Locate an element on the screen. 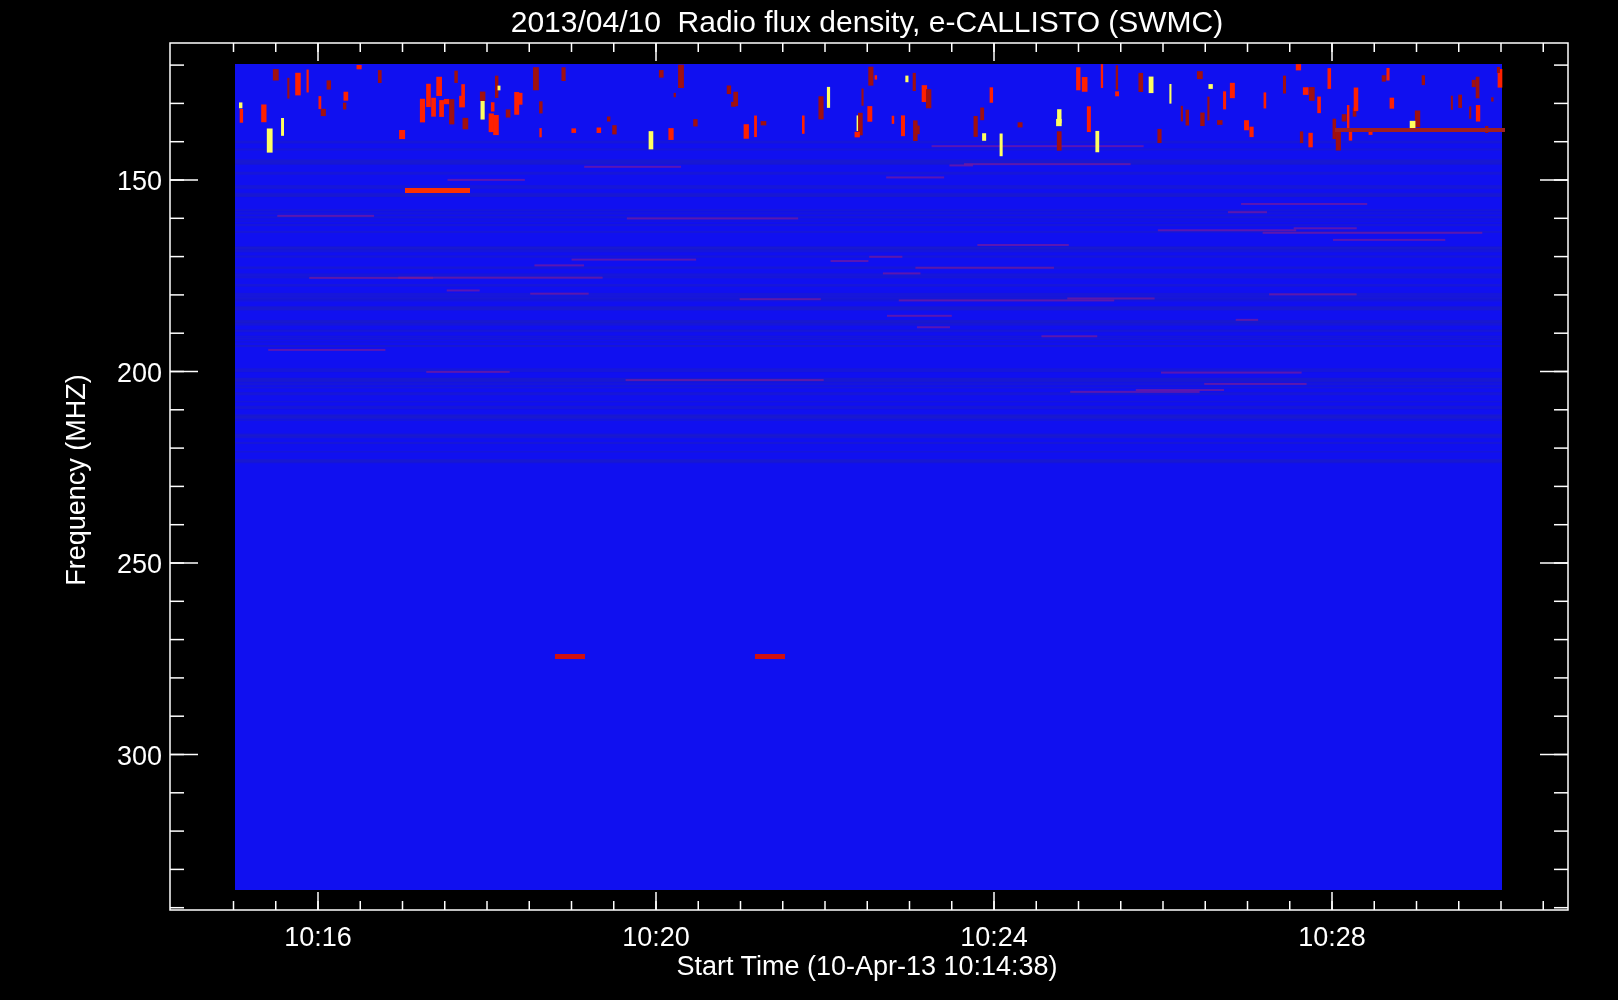 The image size is (1618, 1000). y-tick-label: 200 is located at coordinates (139, 372).